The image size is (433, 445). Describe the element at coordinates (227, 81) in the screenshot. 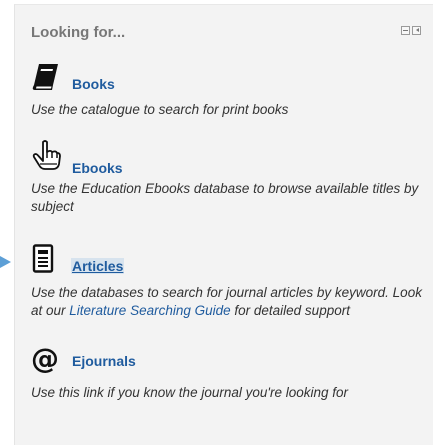

I see `item-head: Books` at that location.